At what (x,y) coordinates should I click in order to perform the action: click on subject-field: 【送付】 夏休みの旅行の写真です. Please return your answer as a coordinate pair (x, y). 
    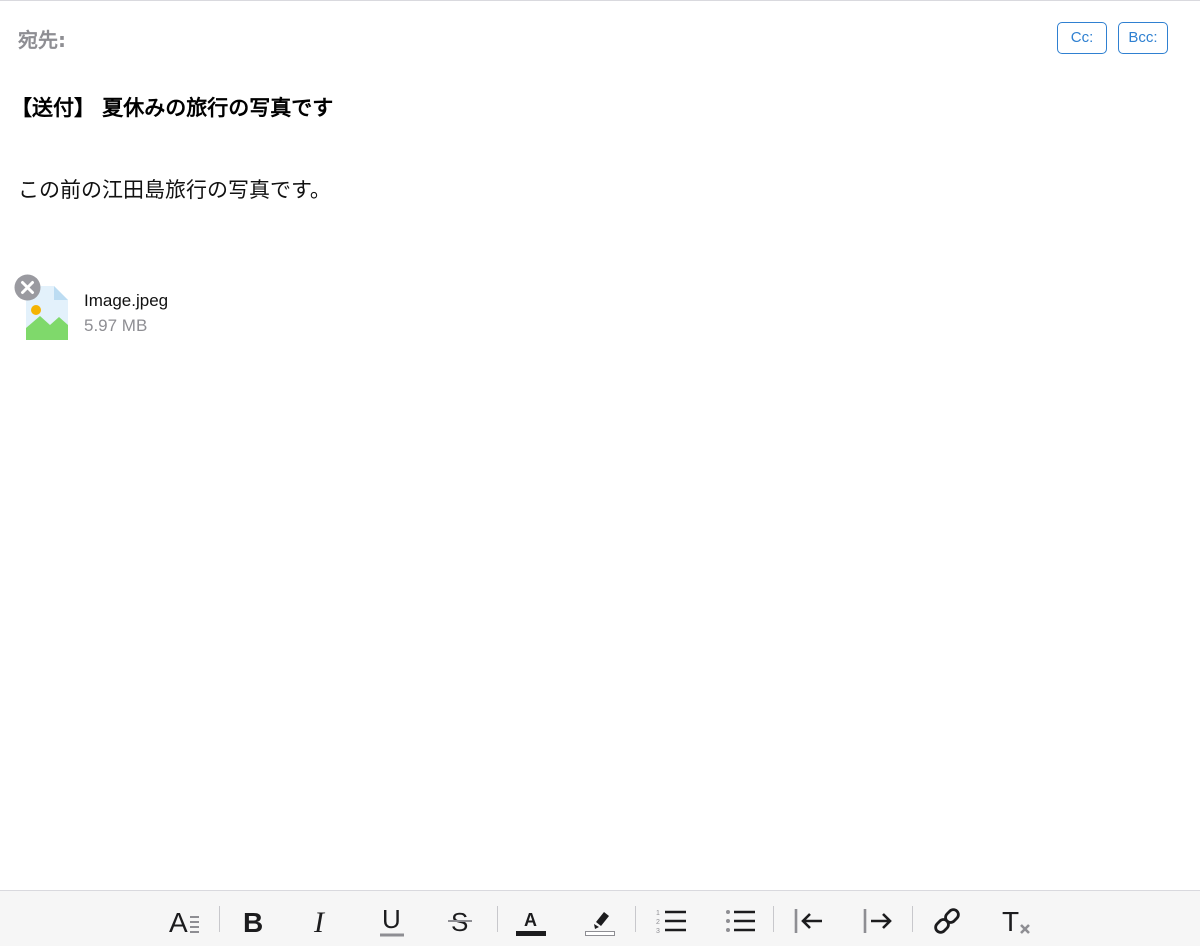
    Looking at the image, I should click on (172, 107).